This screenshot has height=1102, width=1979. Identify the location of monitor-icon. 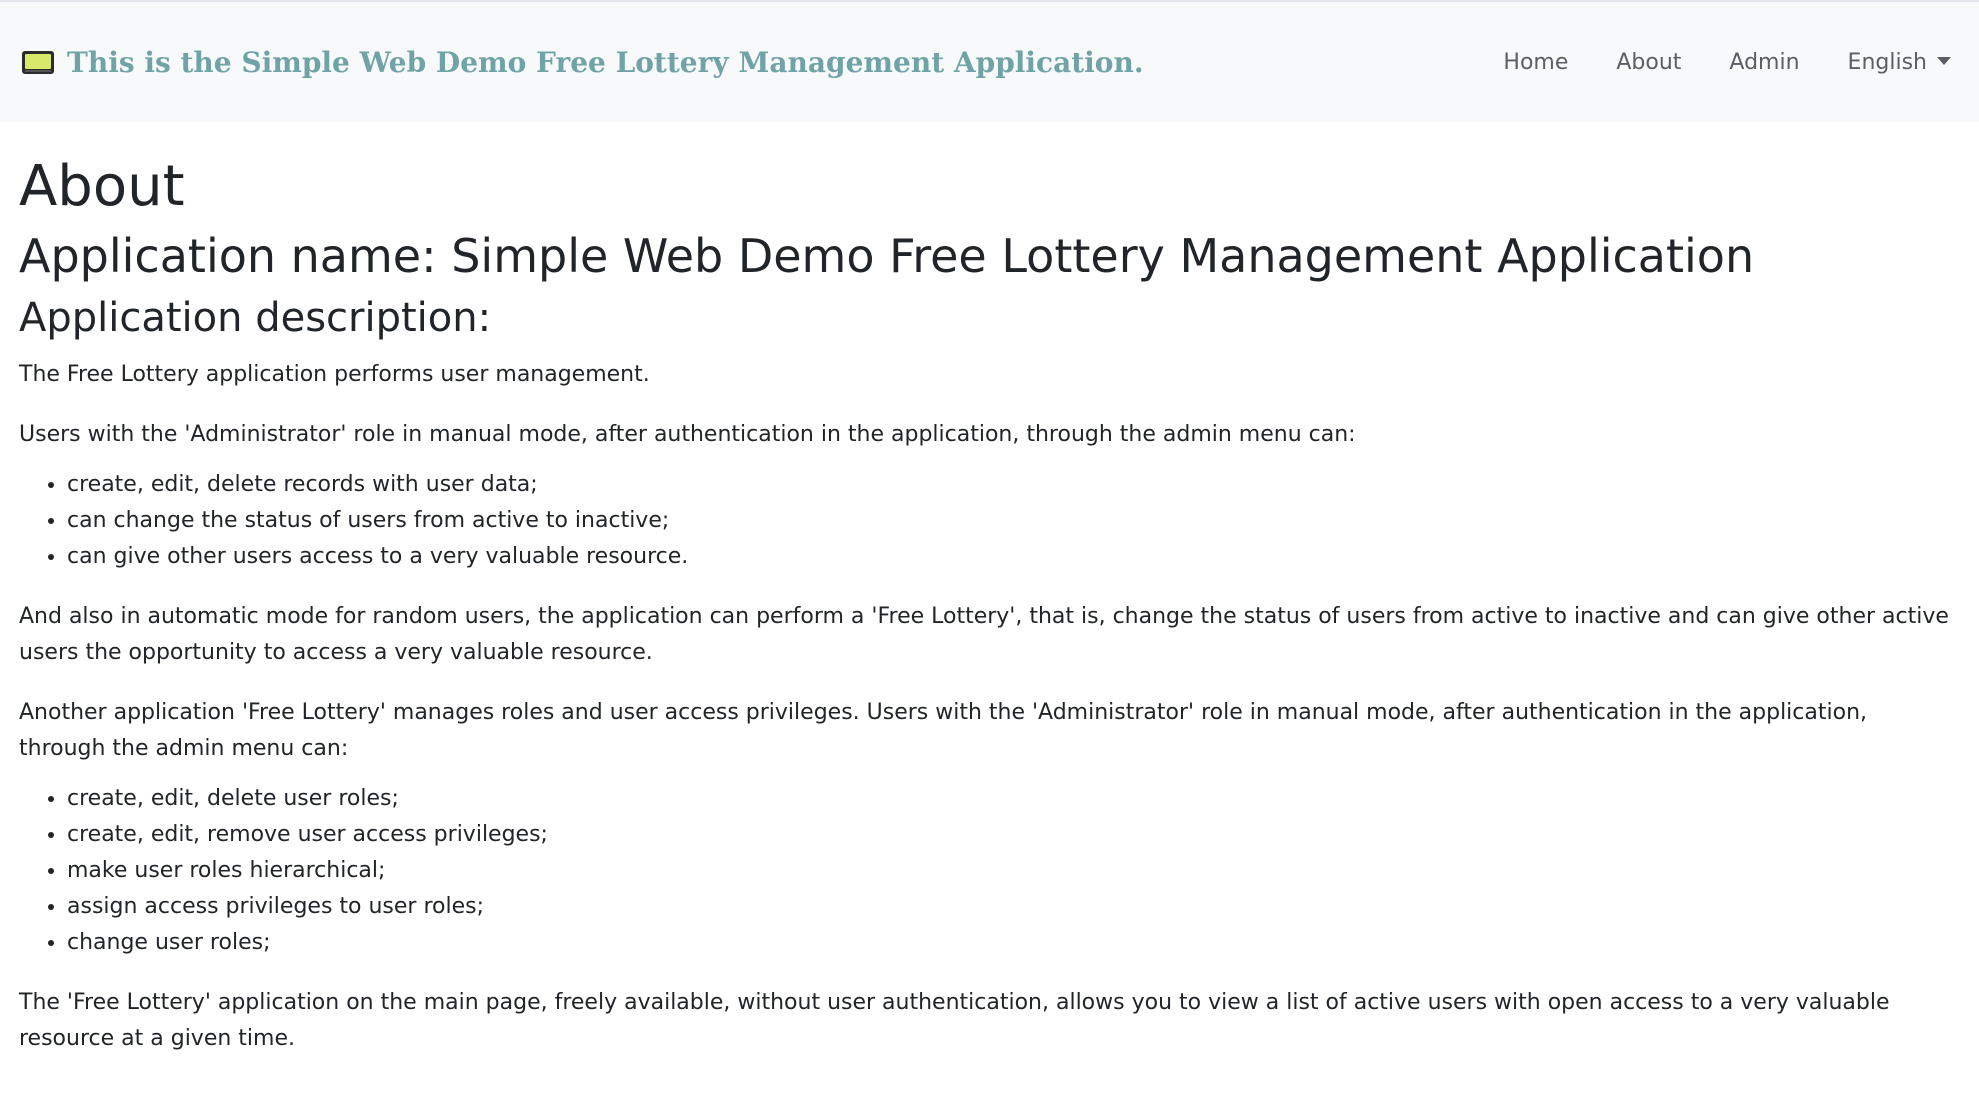
(38, 62).